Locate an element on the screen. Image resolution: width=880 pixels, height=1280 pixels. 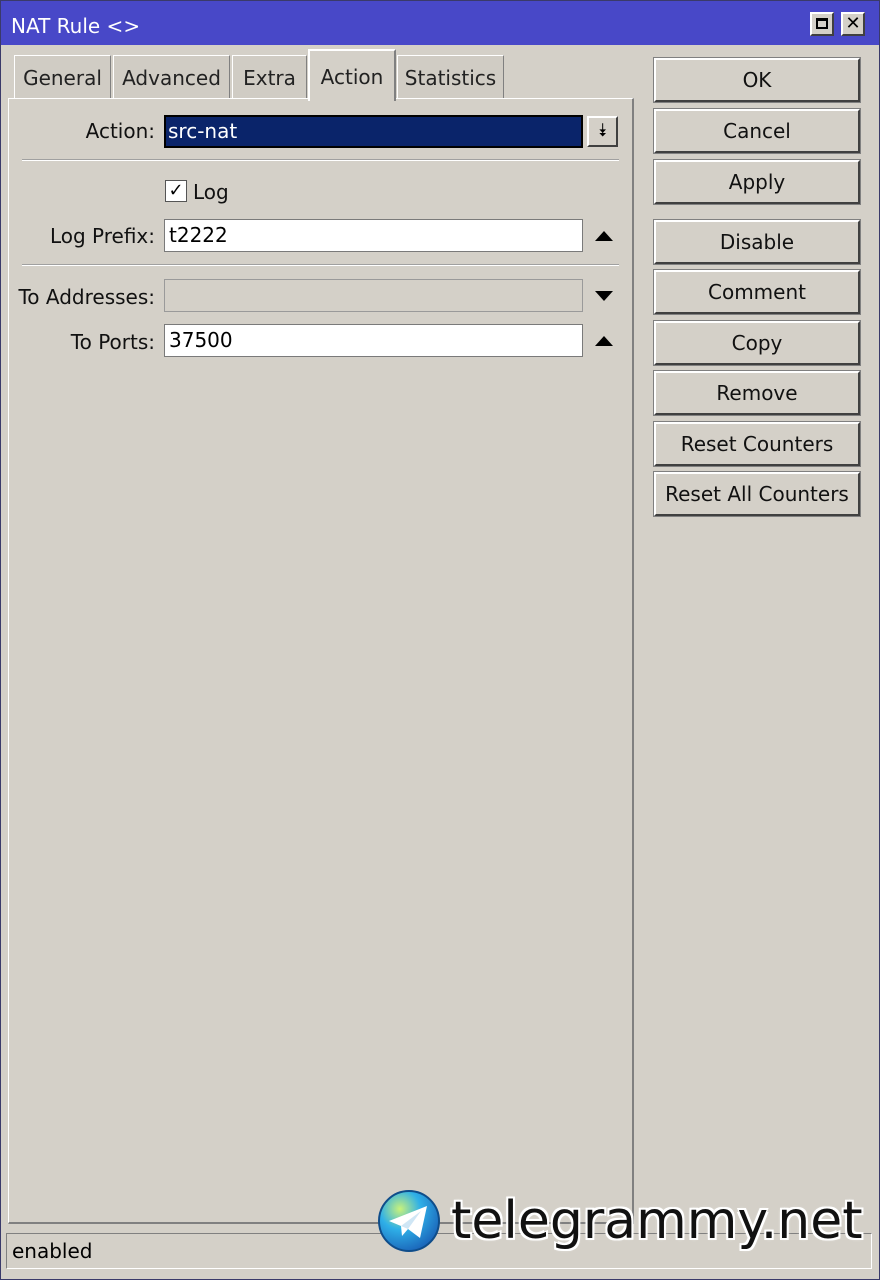
to-addresses-input is located at coordinates (373, 295).